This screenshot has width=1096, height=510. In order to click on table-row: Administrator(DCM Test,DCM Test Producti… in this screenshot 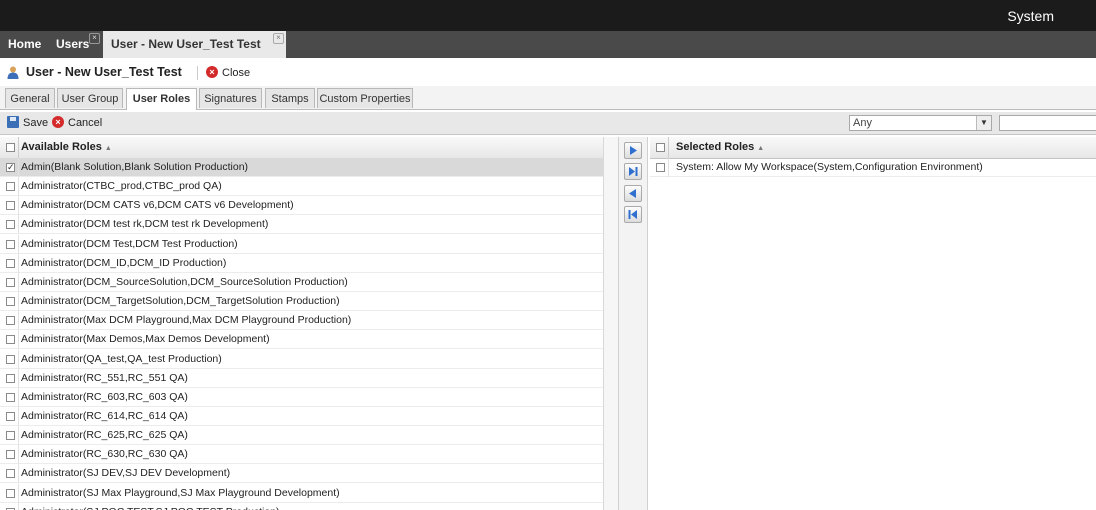, I will do `click(301, 244)`.